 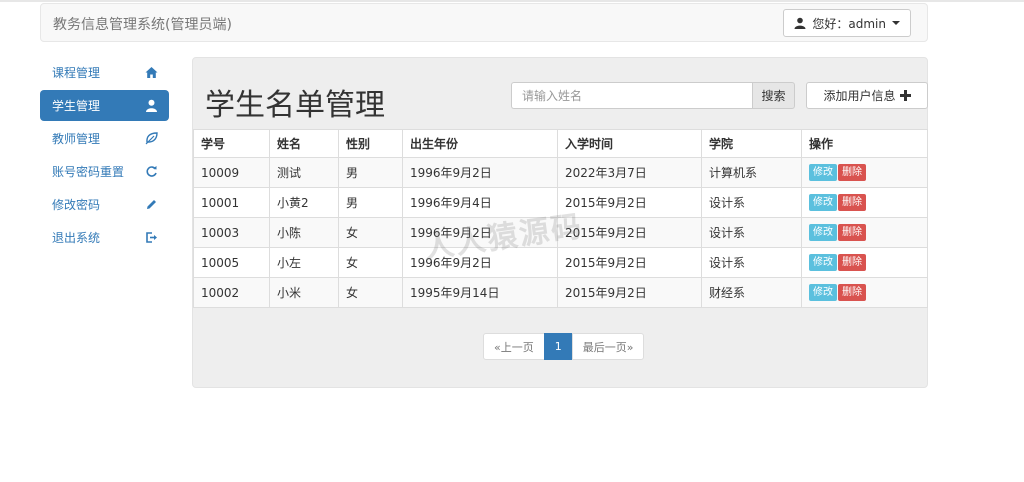 What do you see at coordinates (151, 237) in the screenshot?
I see `logout-icon` at bounding box center [151, 237].